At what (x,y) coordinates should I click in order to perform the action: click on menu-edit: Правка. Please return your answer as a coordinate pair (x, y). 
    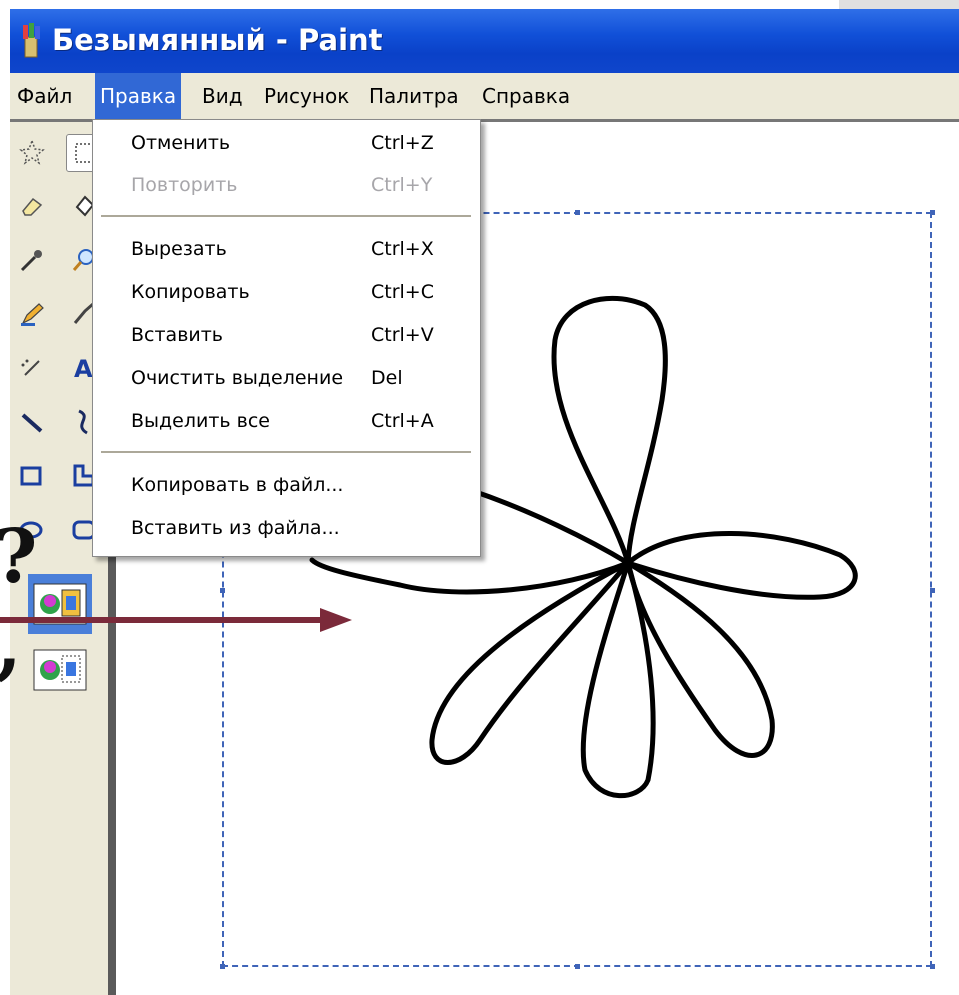
    Looking at the image, I should click on (138, 96).